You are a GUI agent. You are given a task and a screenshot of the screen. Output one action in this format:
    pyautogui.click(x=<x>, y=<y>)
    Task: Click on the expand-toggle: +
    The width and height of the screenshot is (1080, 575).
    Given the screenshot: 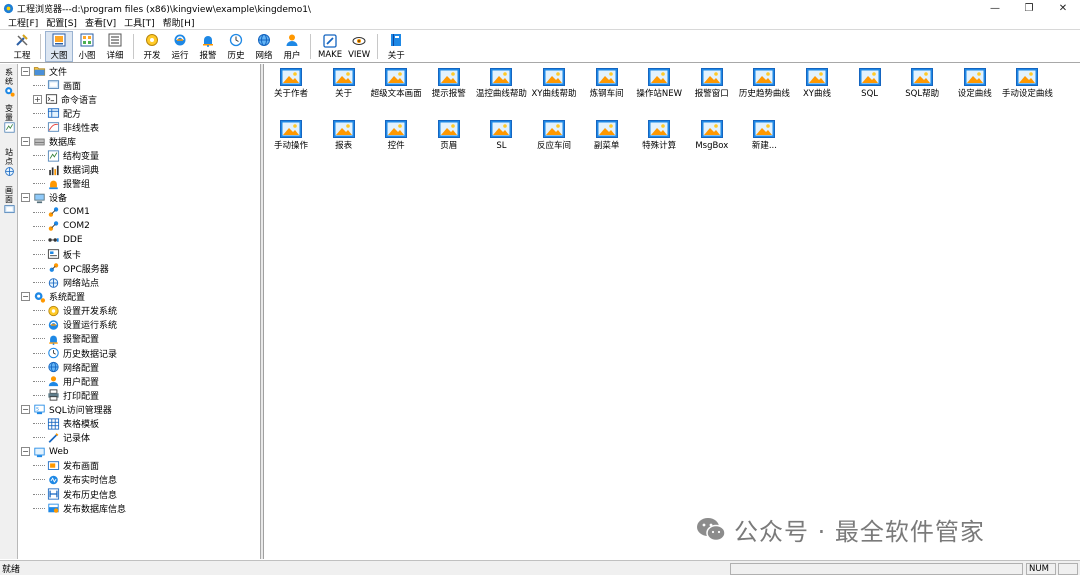 What is the action you would take?
    pyautogui.click(x=37, y=99)
    